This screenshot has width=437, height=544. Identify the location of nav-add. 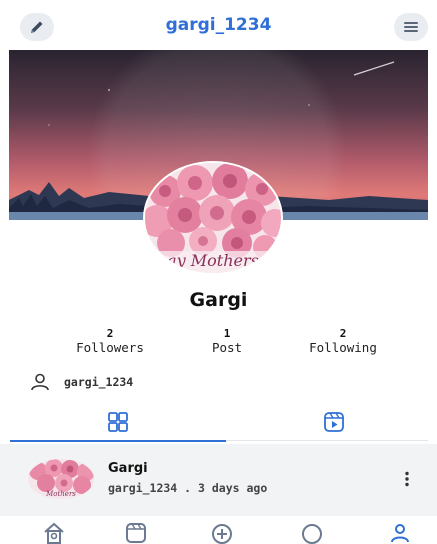
(222, 533).